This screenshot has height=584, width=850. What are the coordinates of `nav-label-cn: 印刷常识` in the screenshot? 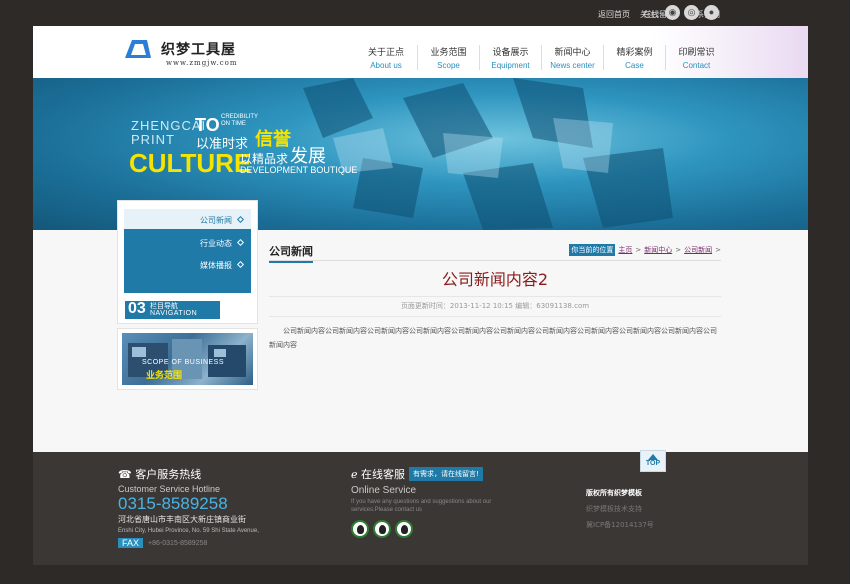 It's located at (696, 53).